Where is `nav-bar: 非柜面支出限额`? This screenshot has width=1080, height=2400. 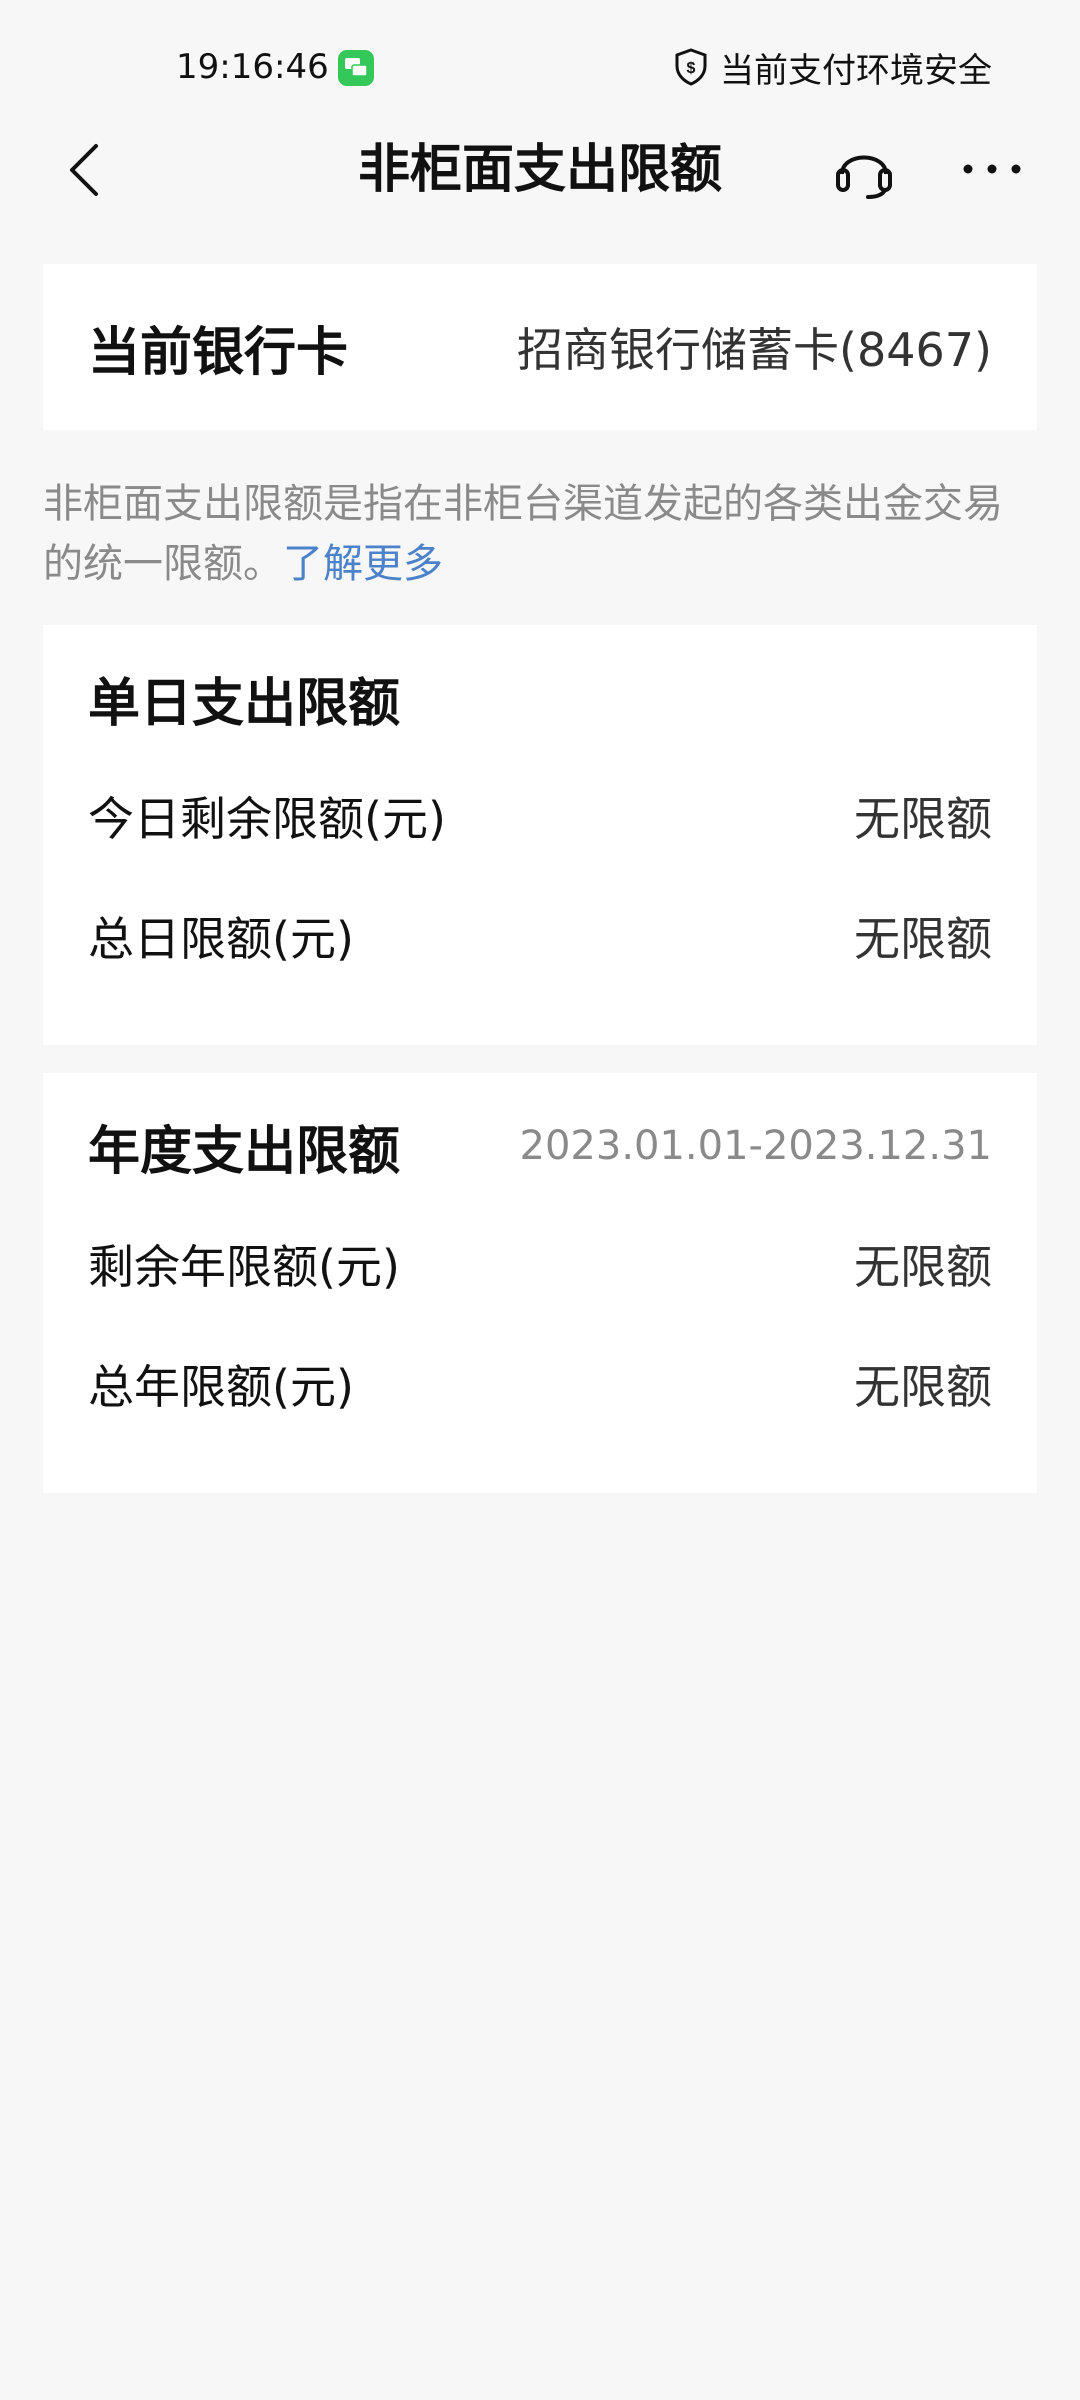
nav-bar: 非柜面支出限额 is located at coordinates (540, 170).